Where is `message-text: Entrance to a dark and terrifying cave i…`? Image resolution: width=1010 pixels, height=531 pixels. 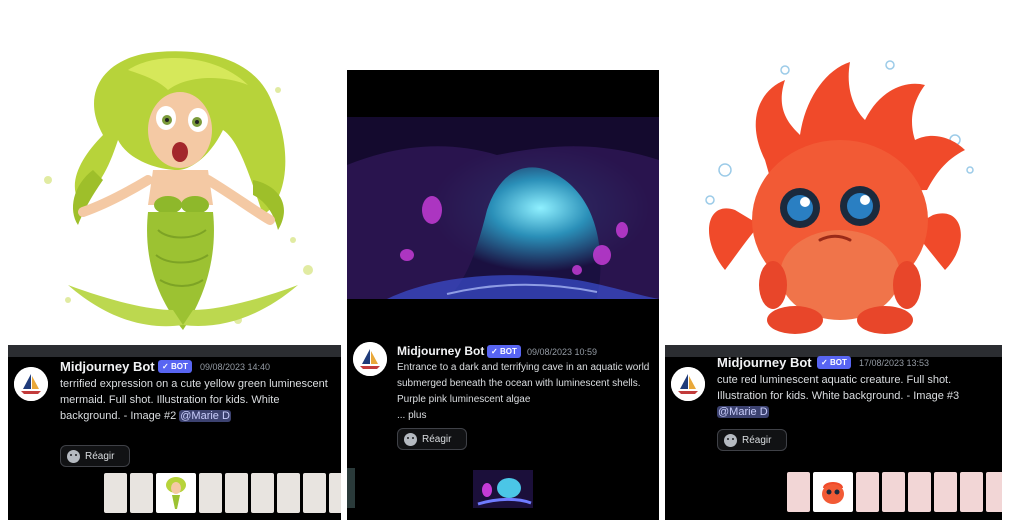 message-text: Entrance to a dark and terrifying cave i… is located at coordinates (523, 383).